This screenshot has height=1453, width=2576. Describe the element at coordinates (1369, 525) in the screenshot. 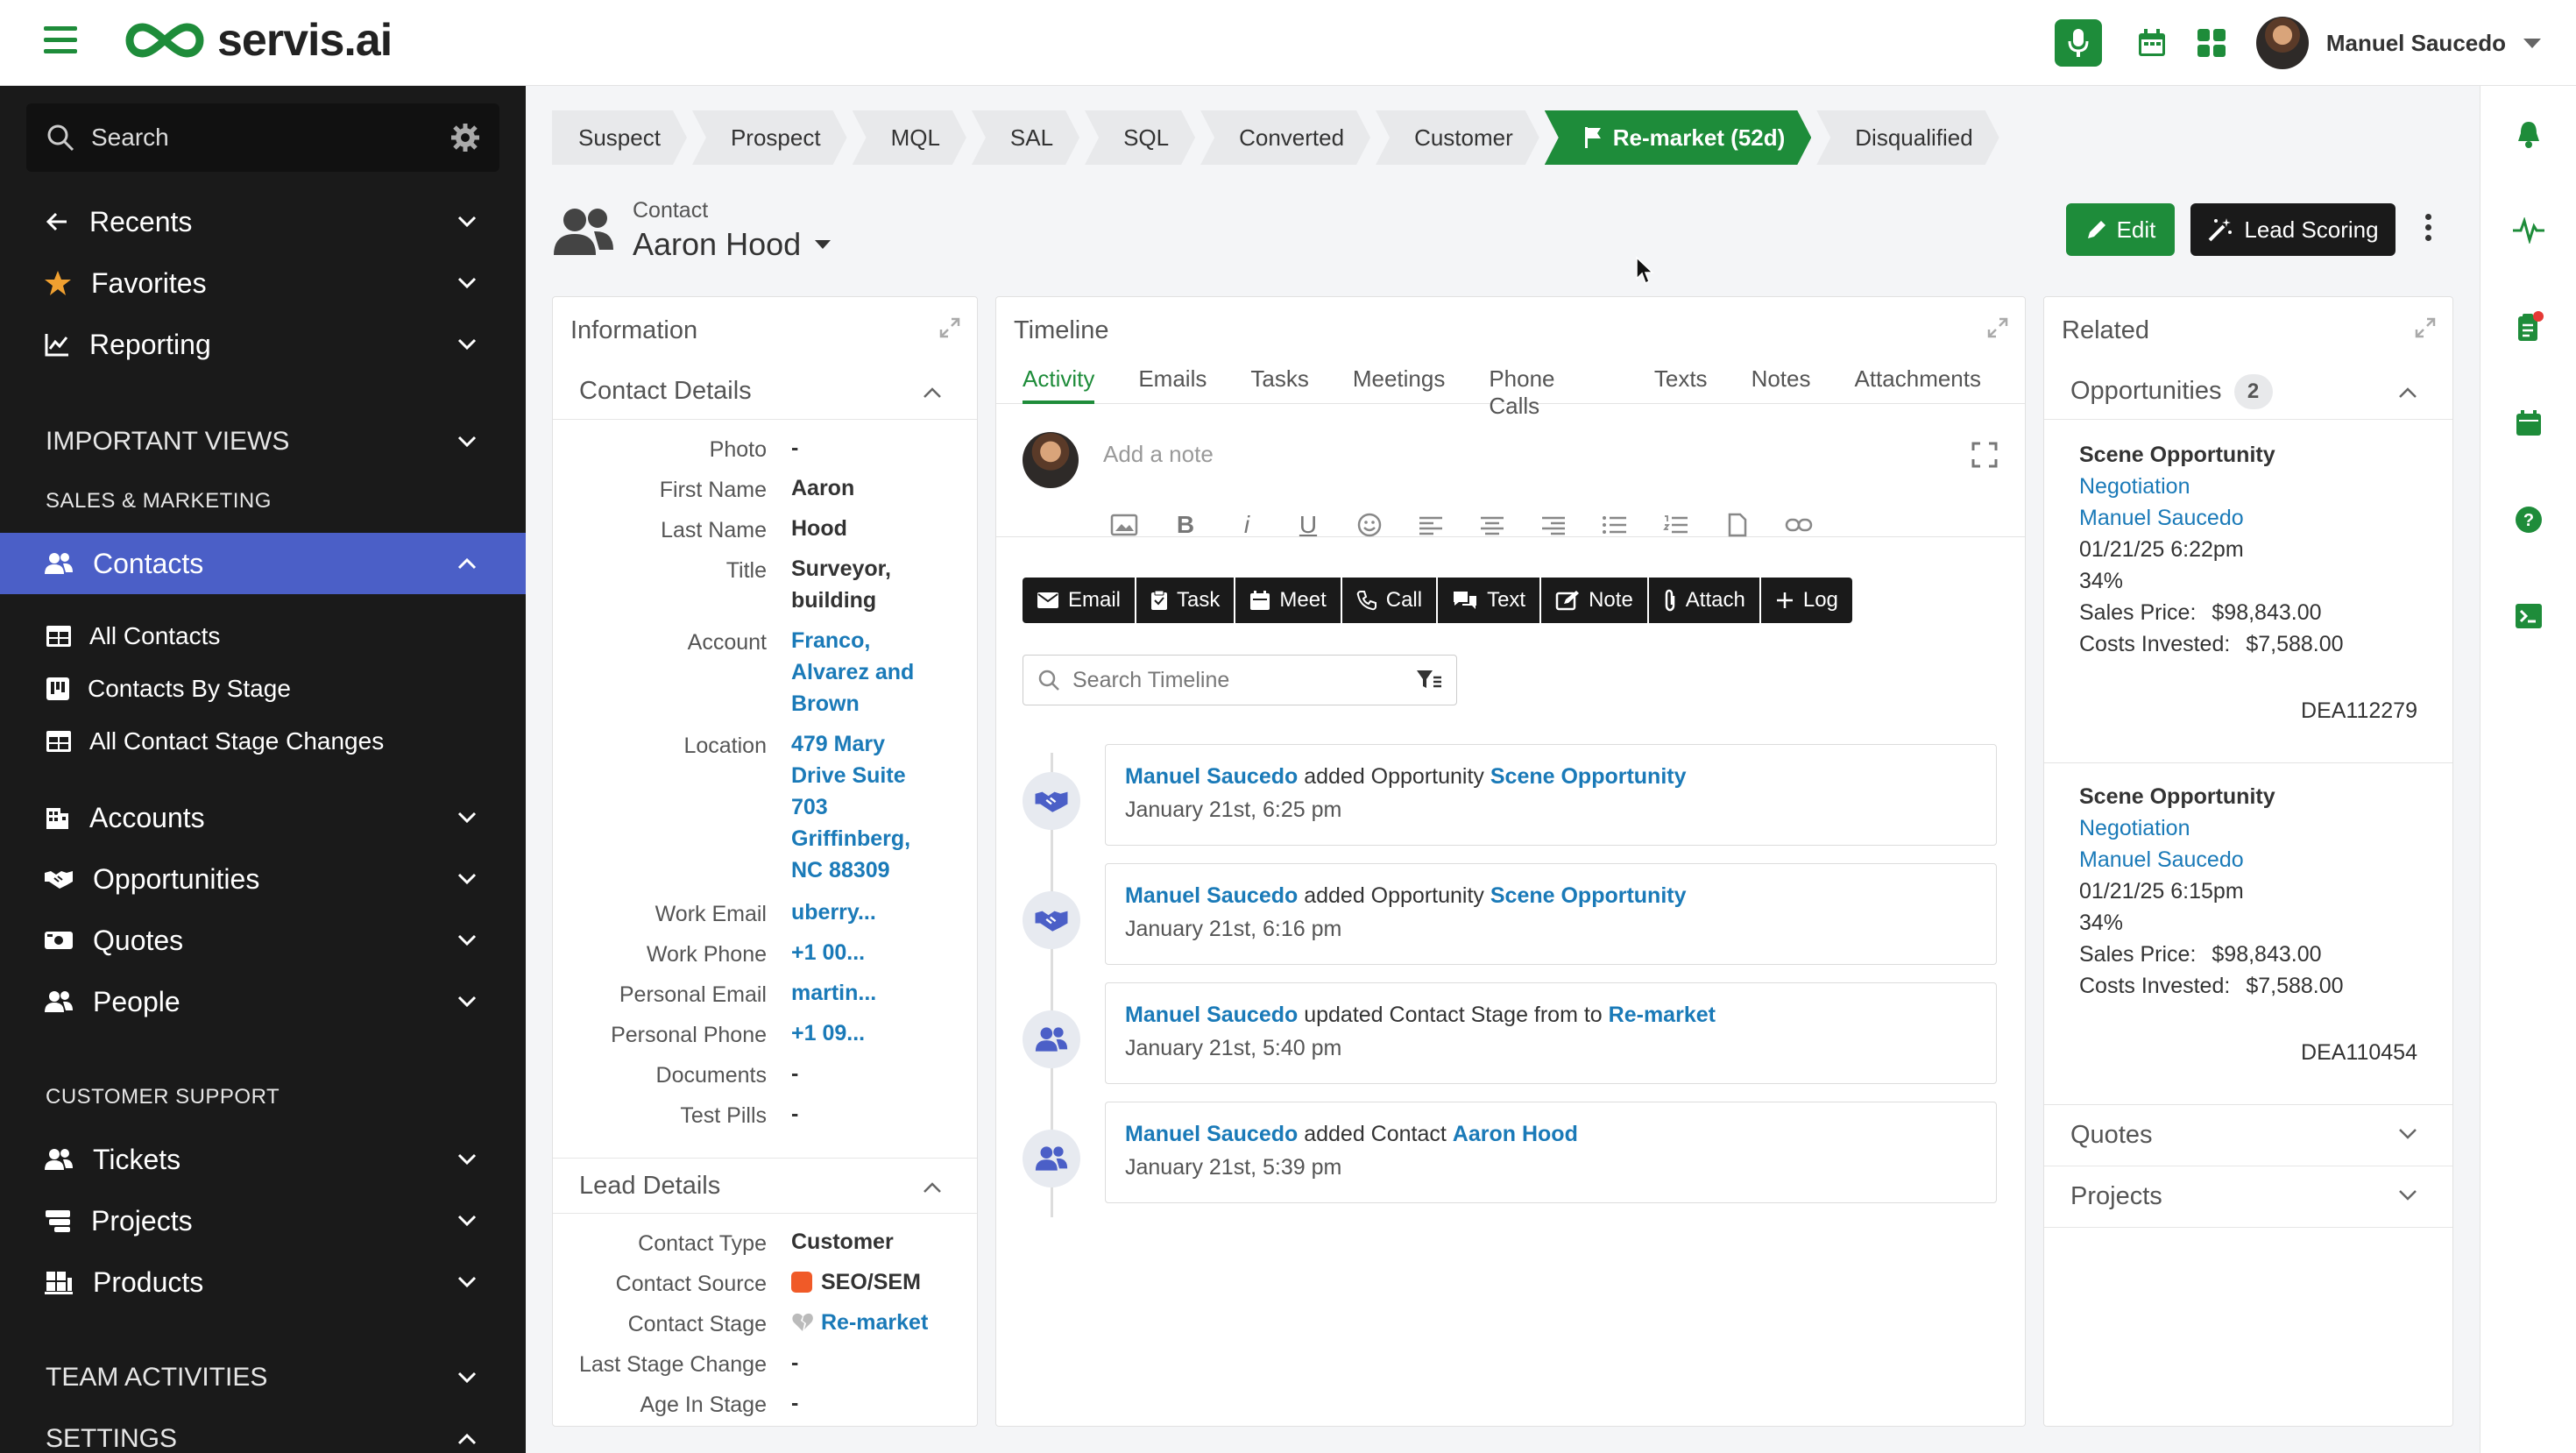

I see `emoji-icon` at that location.